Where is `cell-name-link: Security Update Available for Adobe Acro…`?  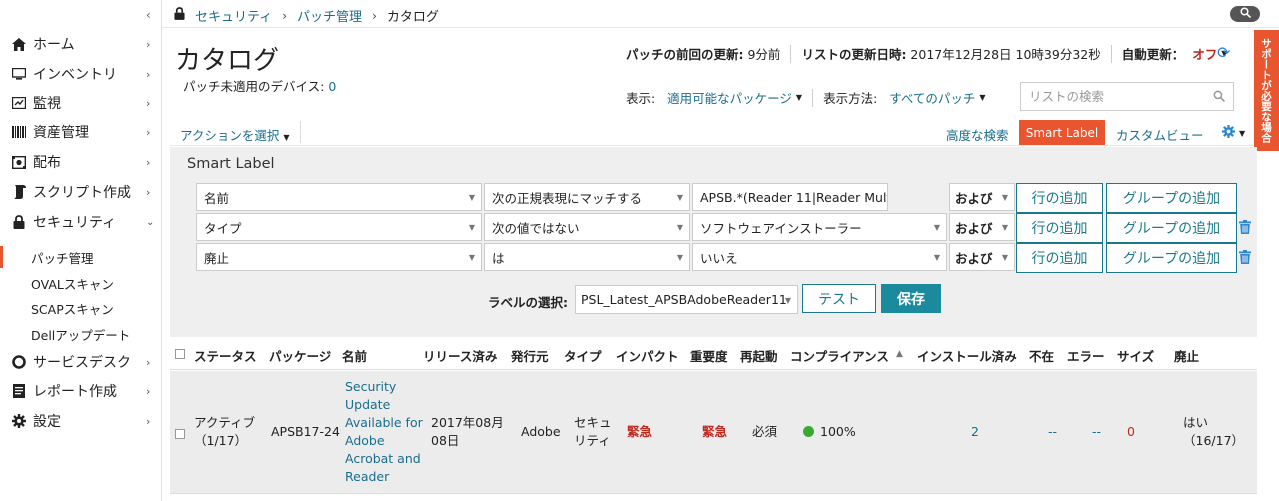 cell-name-link: Security Update Available for Adobe Acro… is located at coordinates (384, 432).